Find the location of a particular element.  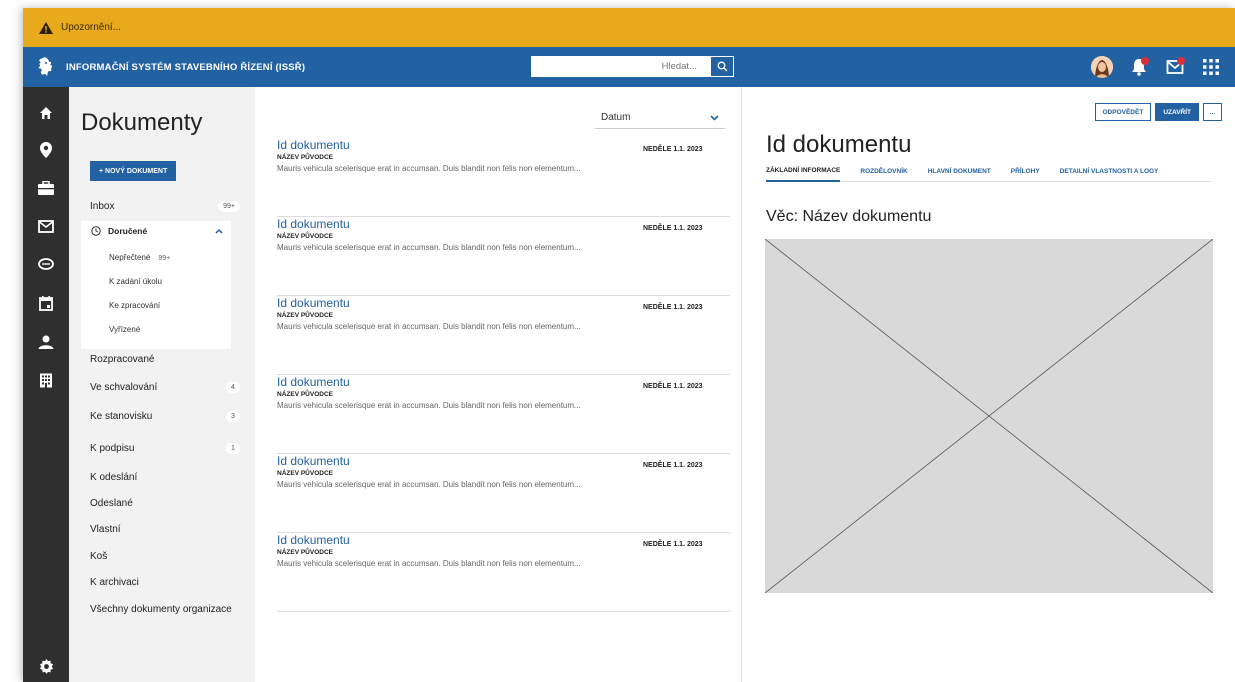

search-icon is located at coordinates (722, 66).